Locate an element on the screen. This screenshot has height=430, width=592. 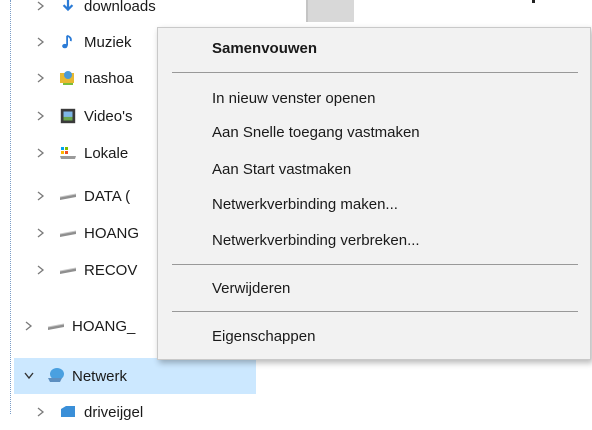
nav-item-videos: Video's is located at coordinates (83, 116).